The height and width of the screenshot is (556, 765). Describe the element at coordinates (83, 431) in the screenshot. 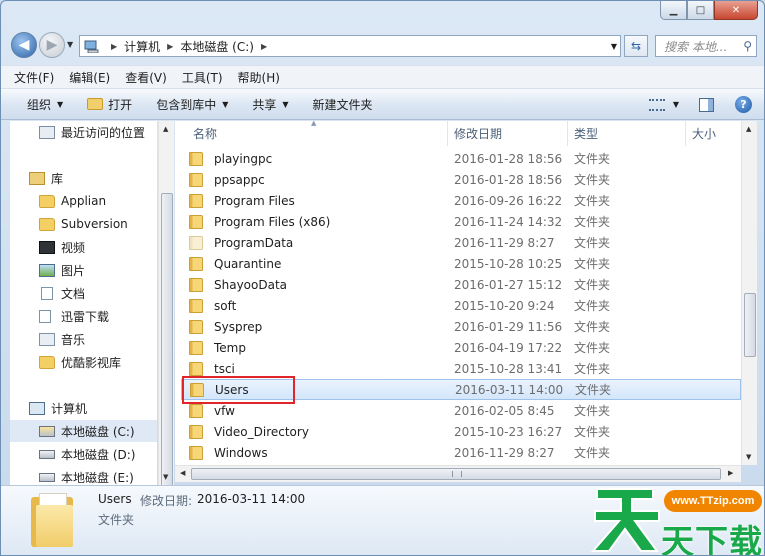

I see `nav-drive-c: 本地磁盘 (C:)` at that location.